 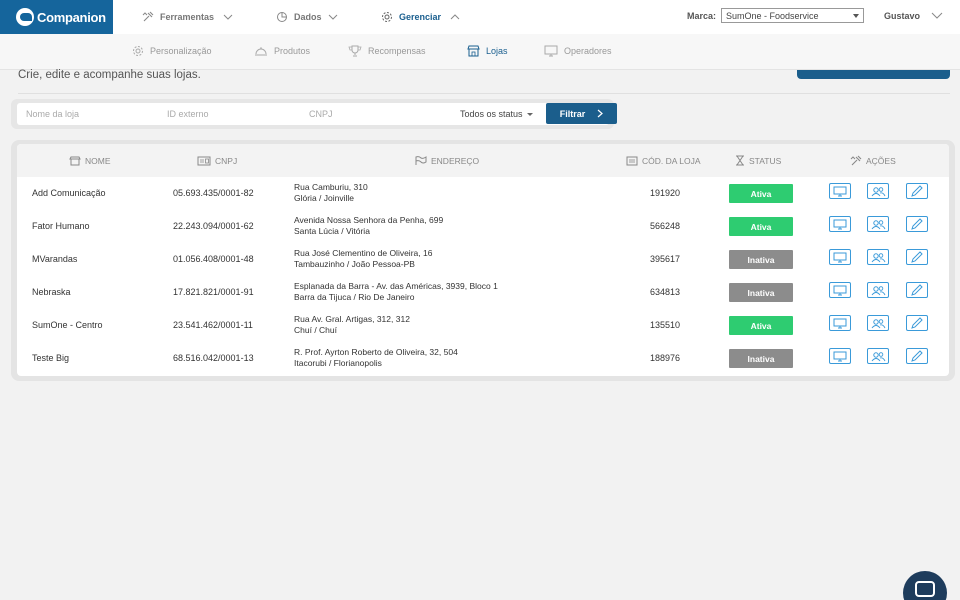 What do you see at coordinates (332, 17) in the screenshot?
I see `chevron-down-icon` at bounding box center [332, 17].